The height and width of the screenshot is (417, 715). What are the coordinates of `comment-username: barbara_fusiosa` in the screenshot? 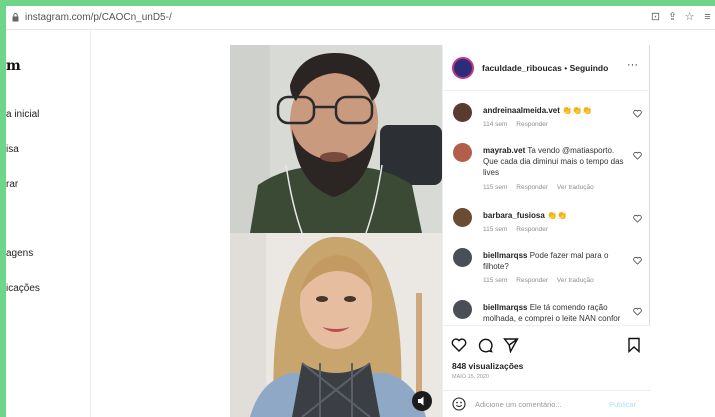 It's located at (514, 215).